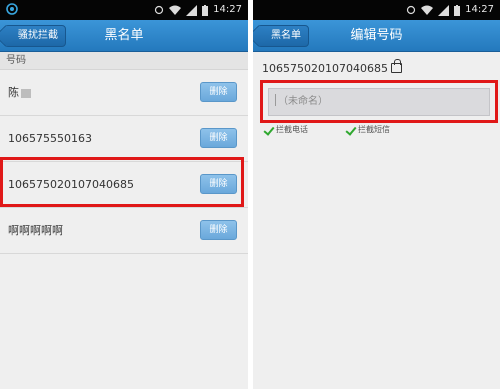 The height and width of the screenshot is (389, 500). I want to click on section-header: 号码, so click(124, 61).